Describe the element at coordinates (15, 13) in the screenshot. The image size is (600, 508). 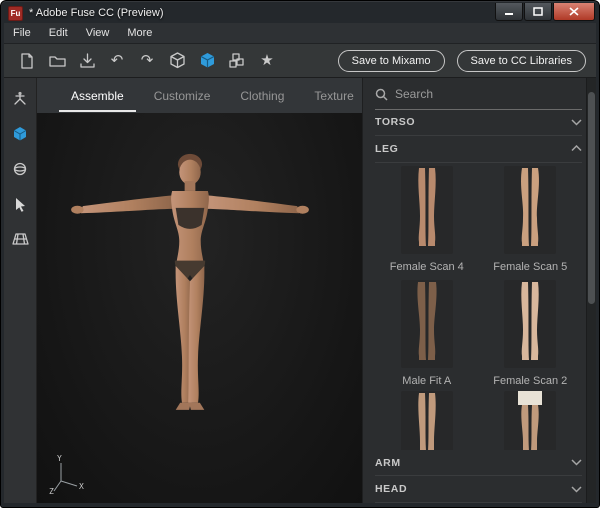
I see `app-logo-icon: Fu` at that location.